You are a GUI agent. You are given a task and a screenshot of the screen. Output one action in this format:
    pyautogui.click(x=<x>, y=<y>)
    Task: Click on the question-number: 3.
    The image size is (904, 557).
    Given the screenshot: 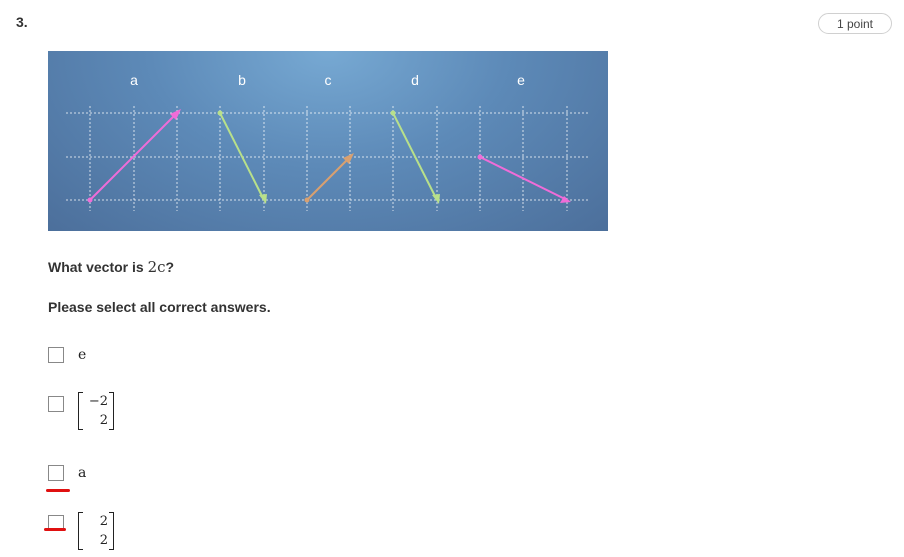 What is the action you would take?
    pyautogui.click(x=22, y=22)
    